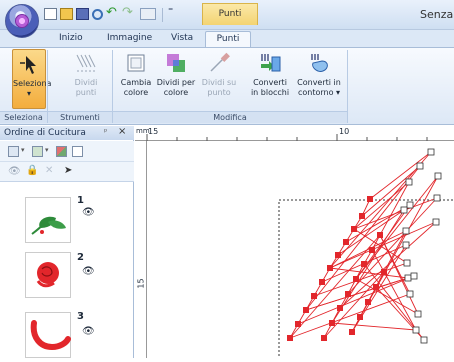 The image size is (454, 362). What do you see at coordinates (230, 14) in the screenshot?
I see `context-tab-header: Punti` at bounding box center [230, 14].